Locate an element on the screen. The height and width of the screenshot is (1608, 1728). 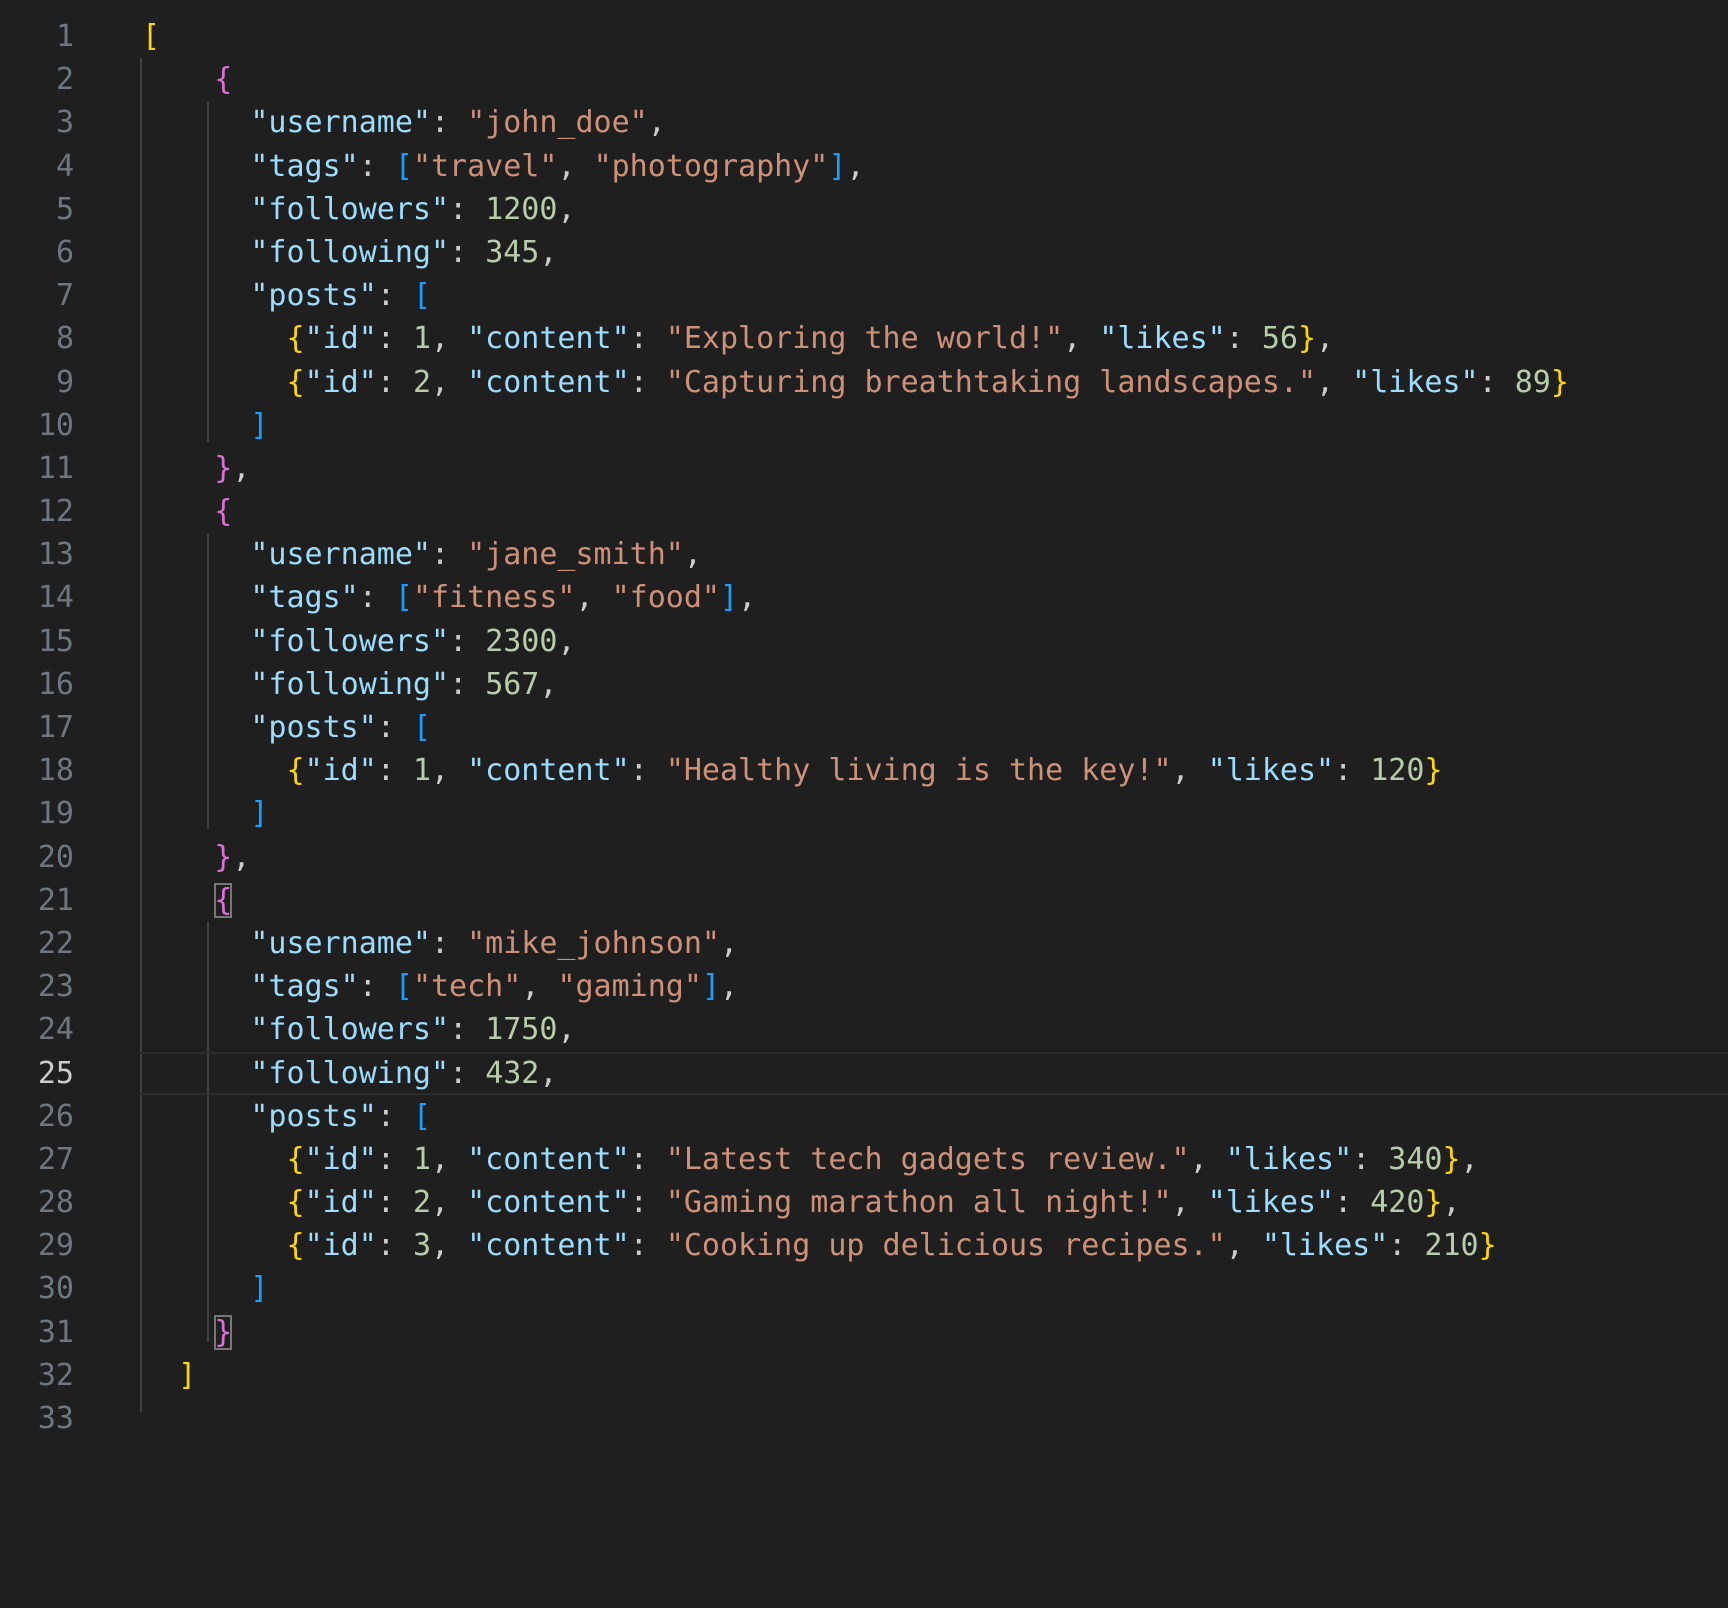
json-key: "followers" is located at coordinates (350, 1030).